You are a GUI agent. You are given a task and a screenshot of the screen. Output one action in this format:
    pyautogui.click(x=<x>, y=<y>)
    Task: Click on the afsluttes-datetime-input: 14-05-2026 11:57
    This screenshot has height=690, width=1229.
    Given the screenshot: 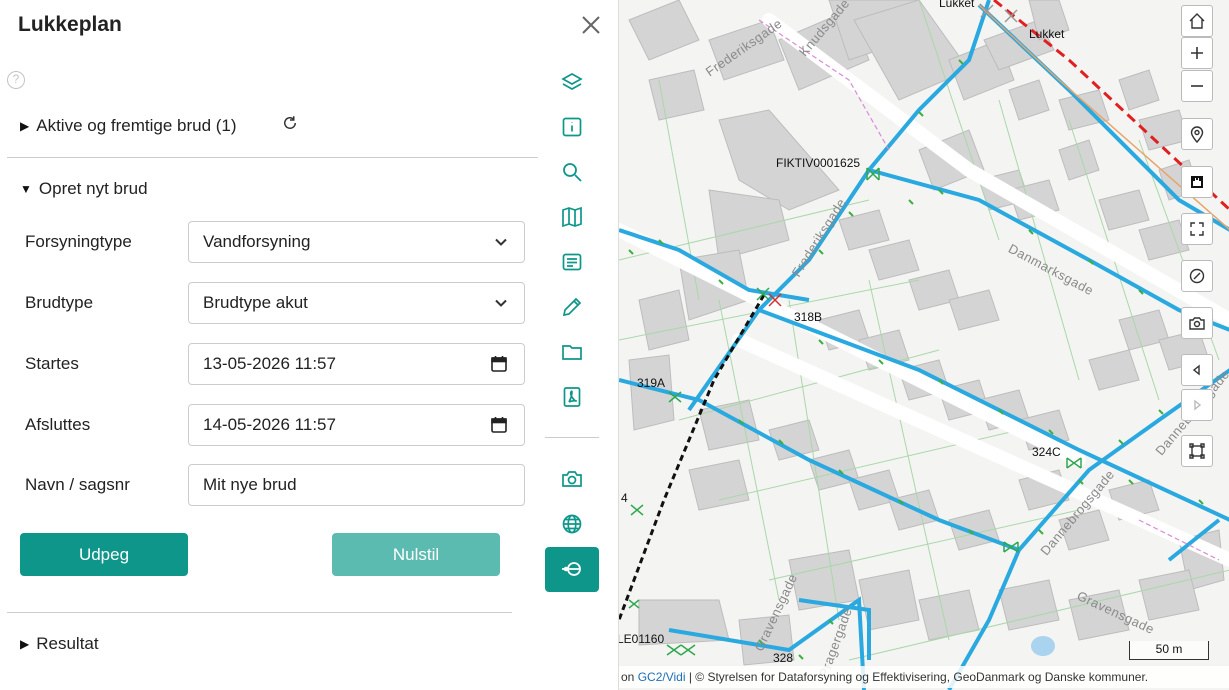 What is the action you would take?
    pyautogui.click(x=356, y=425)
    